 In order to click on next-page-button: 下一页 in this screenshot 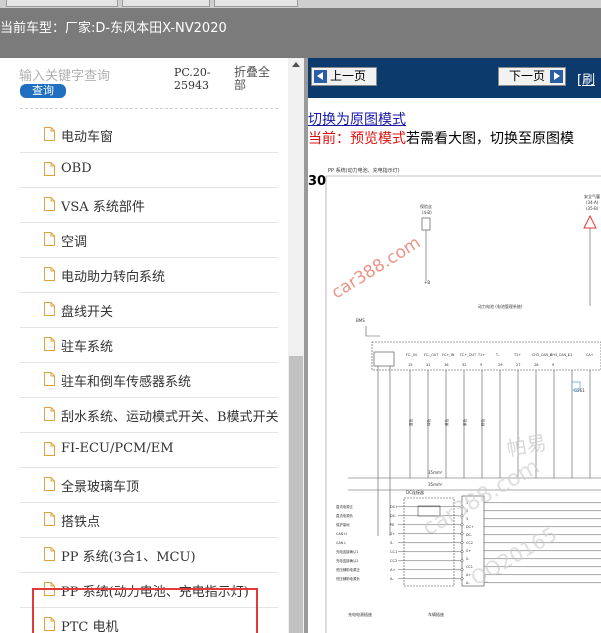, I will do `click(532, 76)`.